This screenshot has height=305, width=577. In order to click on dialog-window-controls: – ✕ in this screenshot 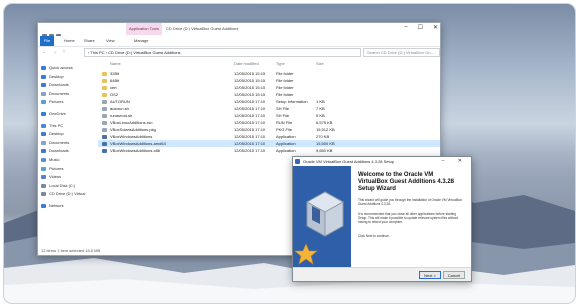, I will do `click(455, 161)`.